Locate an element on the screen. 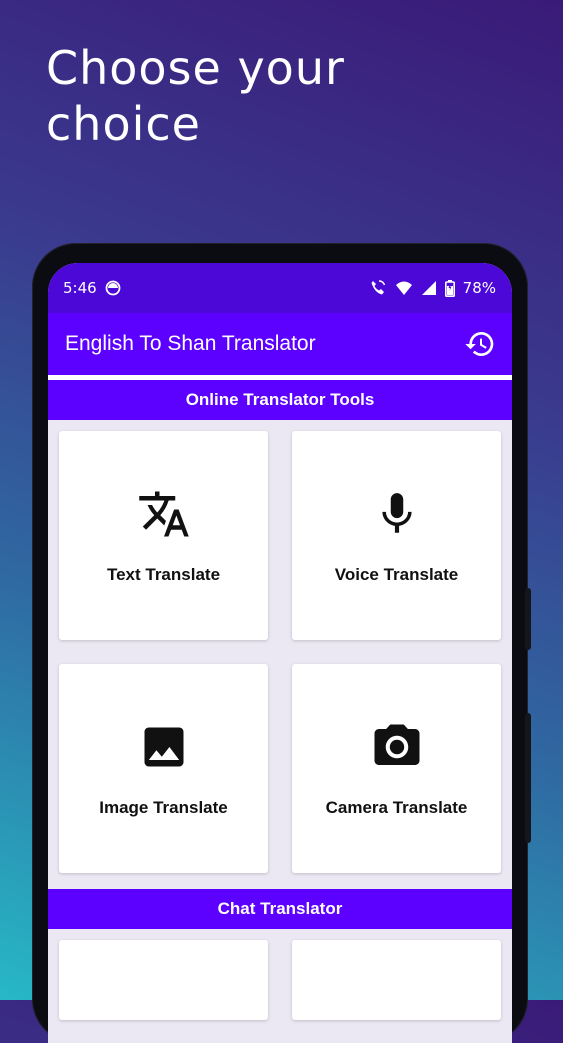  app-title: English To Shan Translator is located at coordinates (190, 343).